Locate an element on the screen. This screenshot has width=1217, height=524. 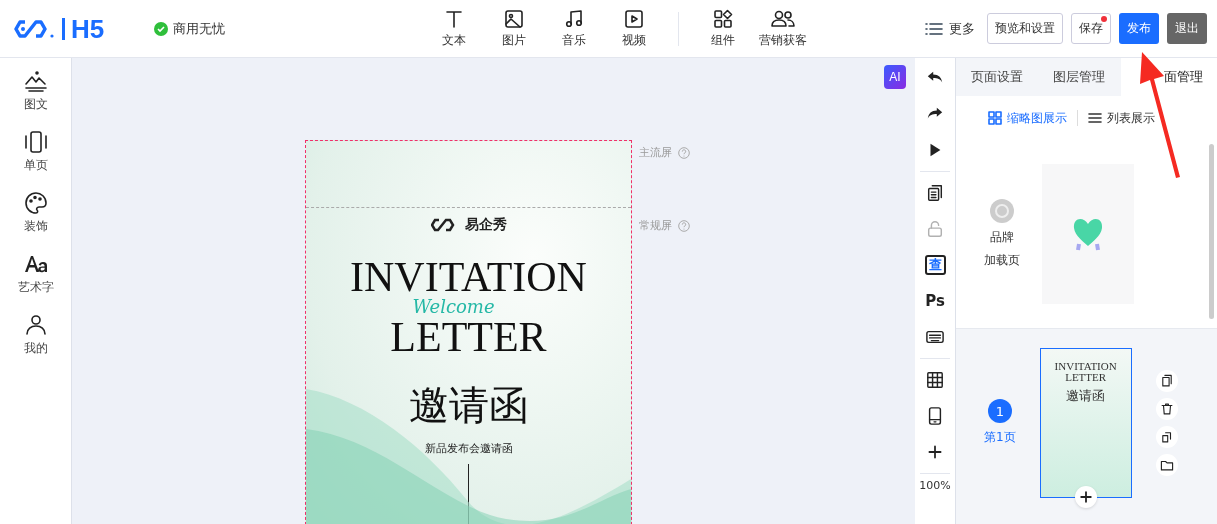
poster-heading: 邀请函 is located at coordinates (468, 405).